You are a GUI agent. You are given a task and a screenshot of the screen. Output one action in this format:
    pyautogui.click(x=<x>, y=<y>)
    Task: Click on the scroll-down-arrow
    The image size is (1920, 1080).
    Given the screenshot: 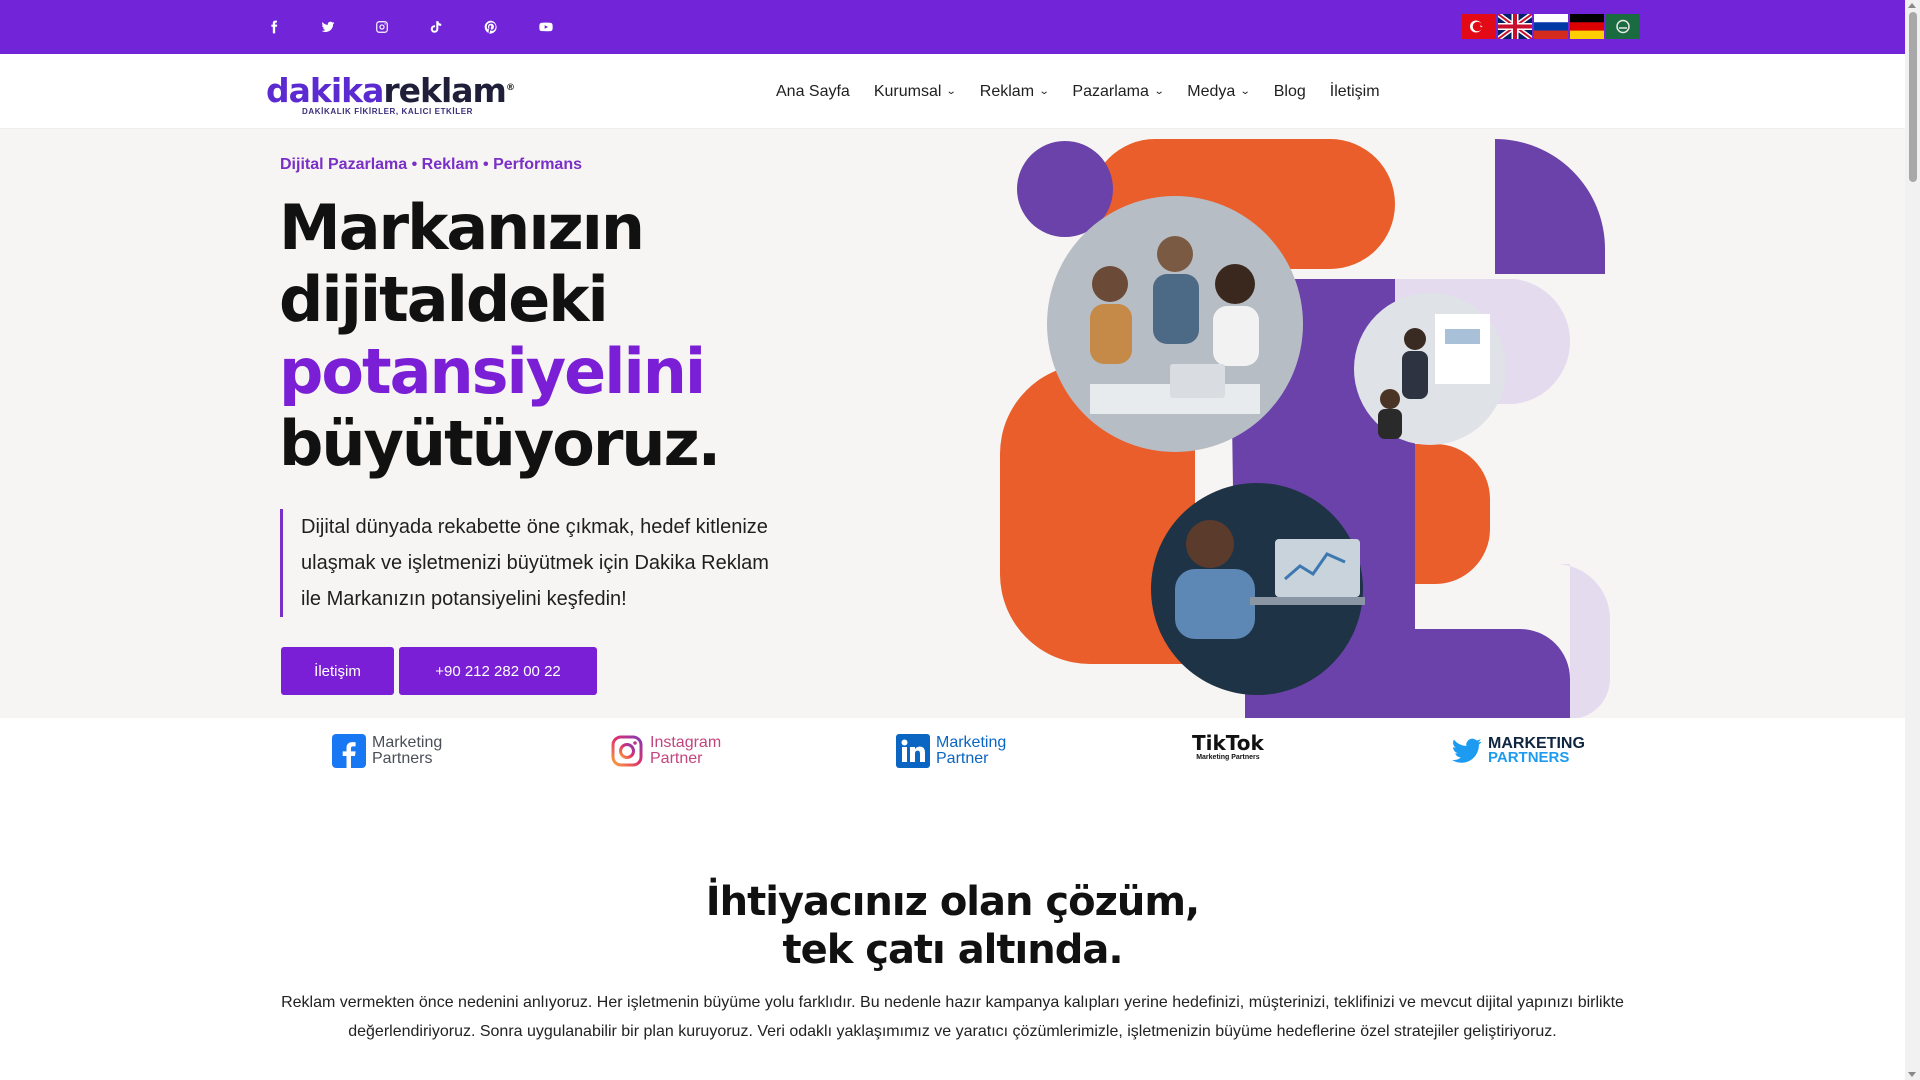 What is the action you would take?
    pyautogui.click(x=1912, y=1074)
    